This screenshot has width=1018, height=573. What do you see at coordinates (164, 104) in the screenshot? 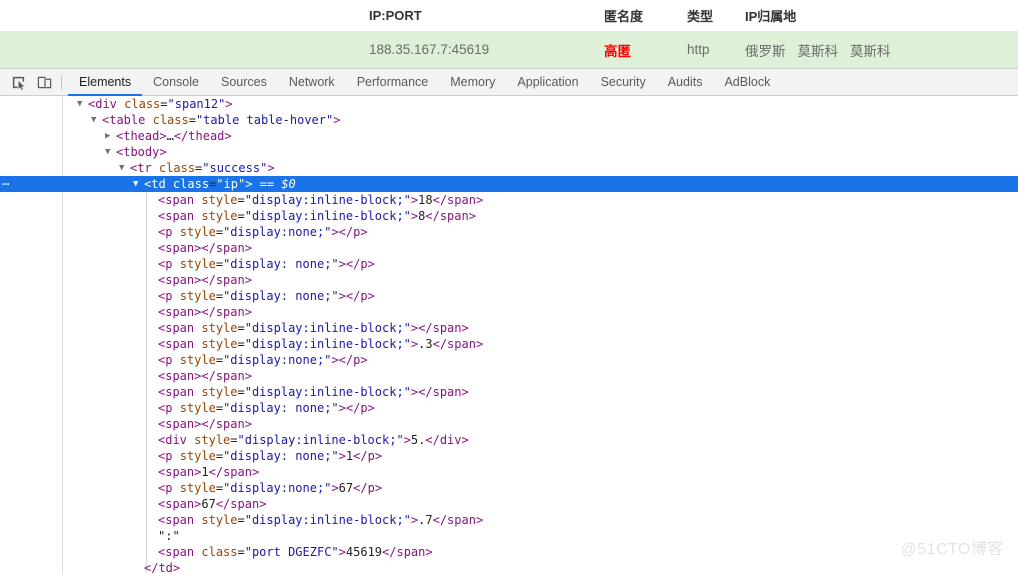
I see `token-plain: =` at bounding box center [164, 104].